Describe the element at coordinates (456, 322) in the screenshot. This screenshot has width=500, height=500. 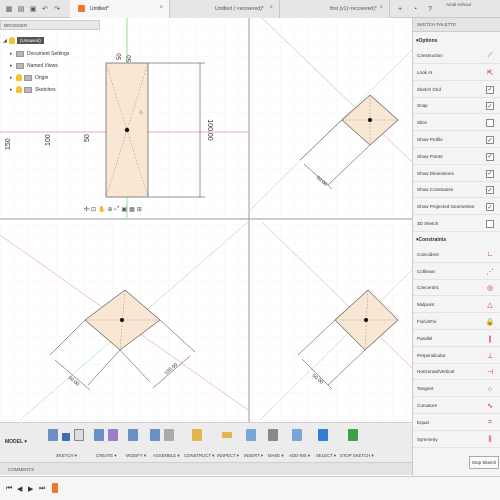
I see `constraint-row: Fix/UnFix 🔒` at that location.